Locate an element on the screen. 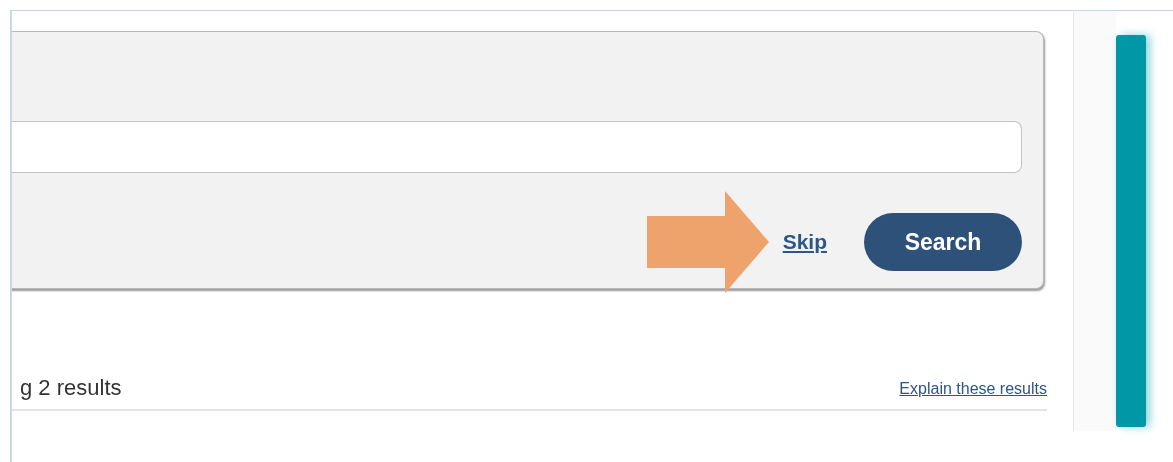 The image size is (1173, 462). explain-link: Explain these results is located at coordinates (973, 389).